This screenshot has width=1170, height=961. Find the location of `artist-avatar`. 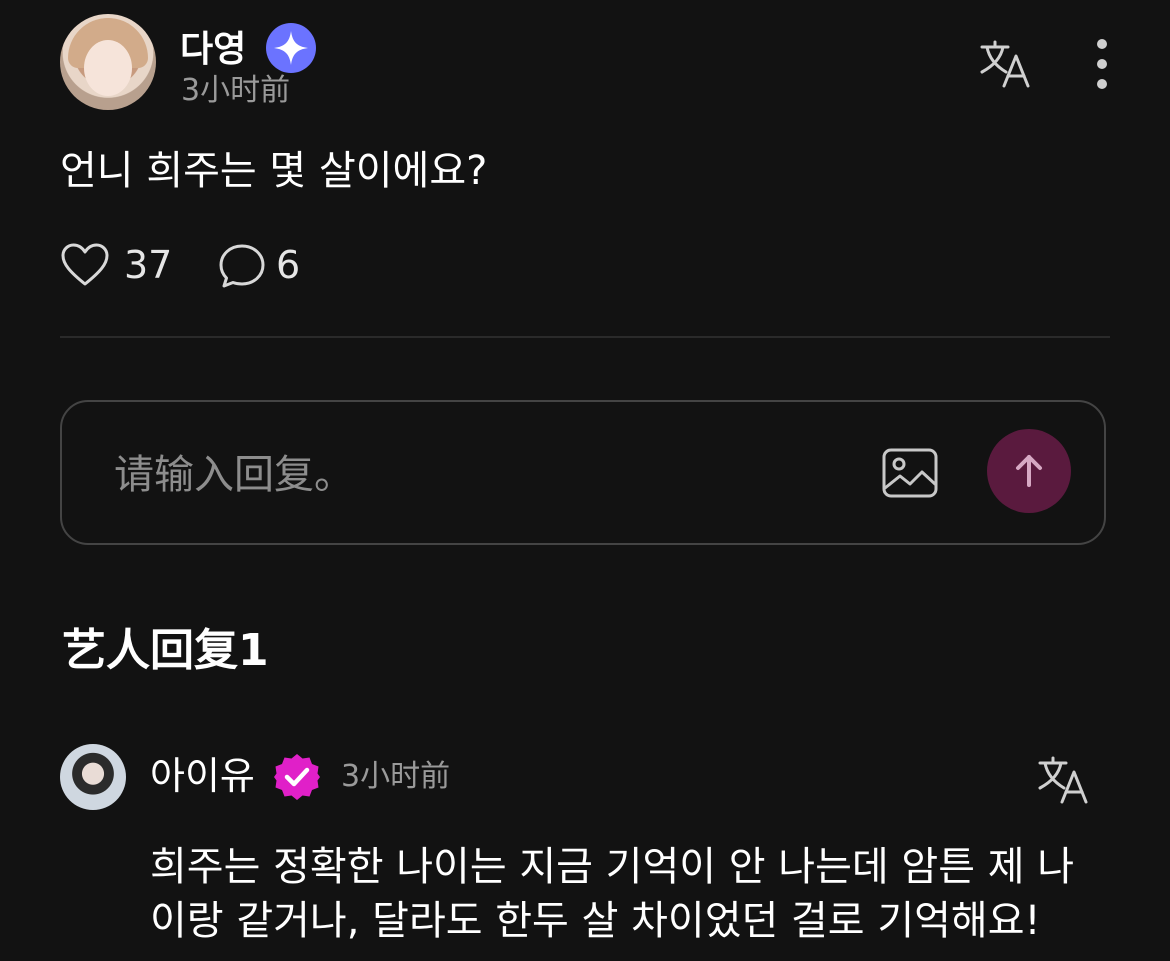

artist-avatar is located at coordinates (93, 777).